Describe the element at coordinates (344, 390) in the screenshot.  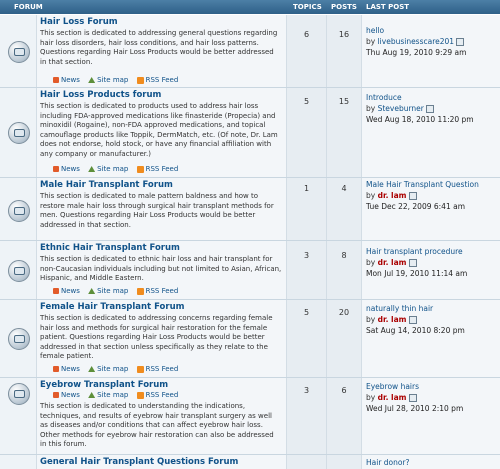
I see `post-count: 6` at that location.